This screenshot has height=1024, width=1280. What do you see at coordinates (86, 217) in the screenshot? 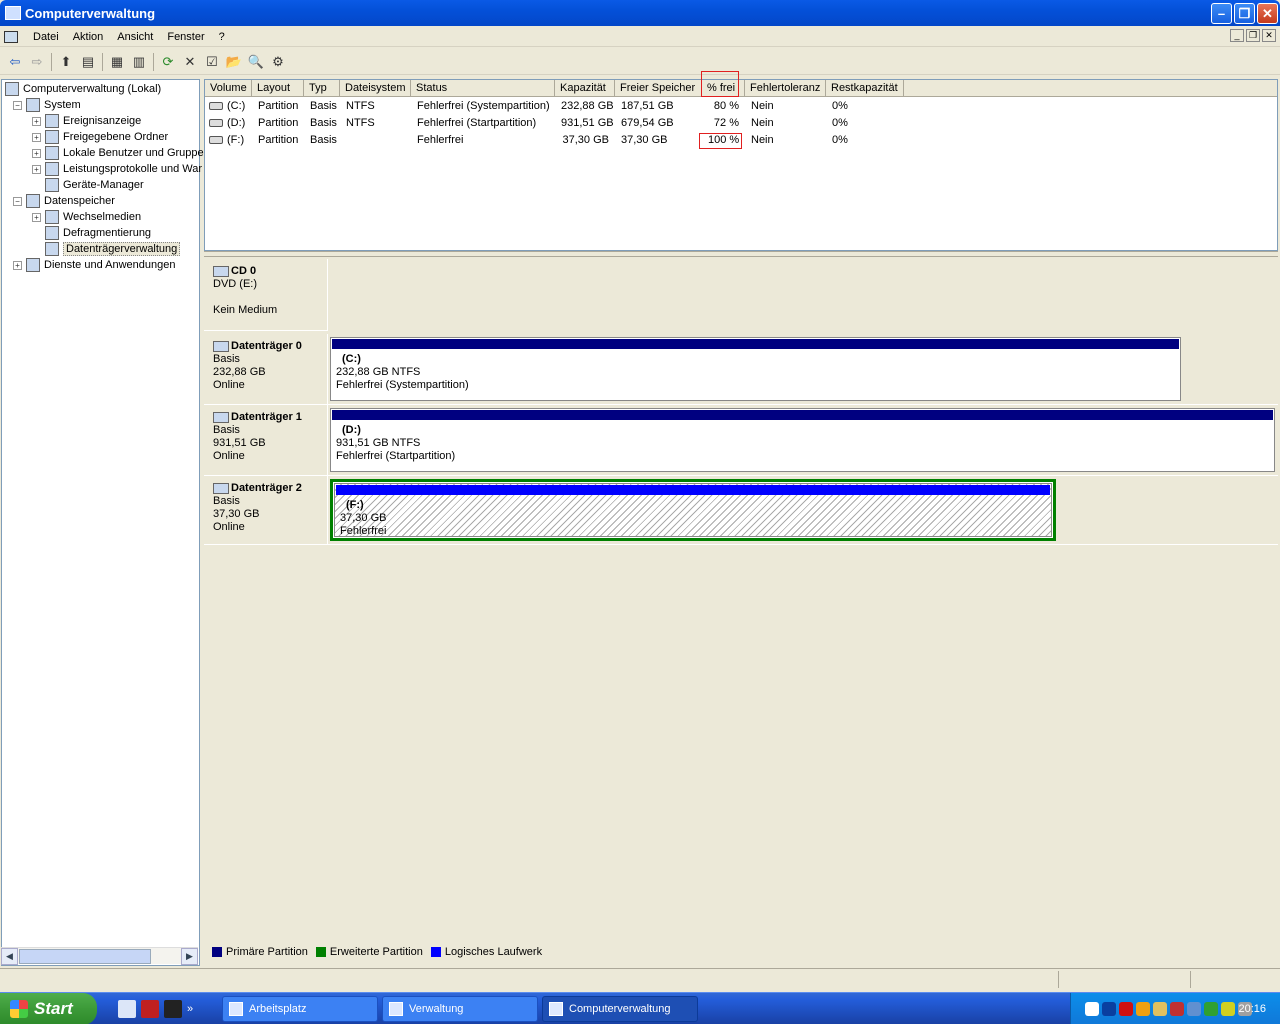
I see `tree-item: + Wechselmedien` at bounding box center [86, 217].